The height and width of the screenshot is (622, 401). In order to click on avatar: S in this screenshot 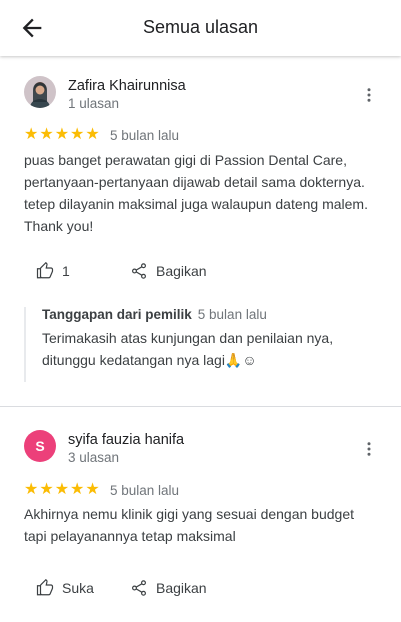, I will do `click(40, 446)`.